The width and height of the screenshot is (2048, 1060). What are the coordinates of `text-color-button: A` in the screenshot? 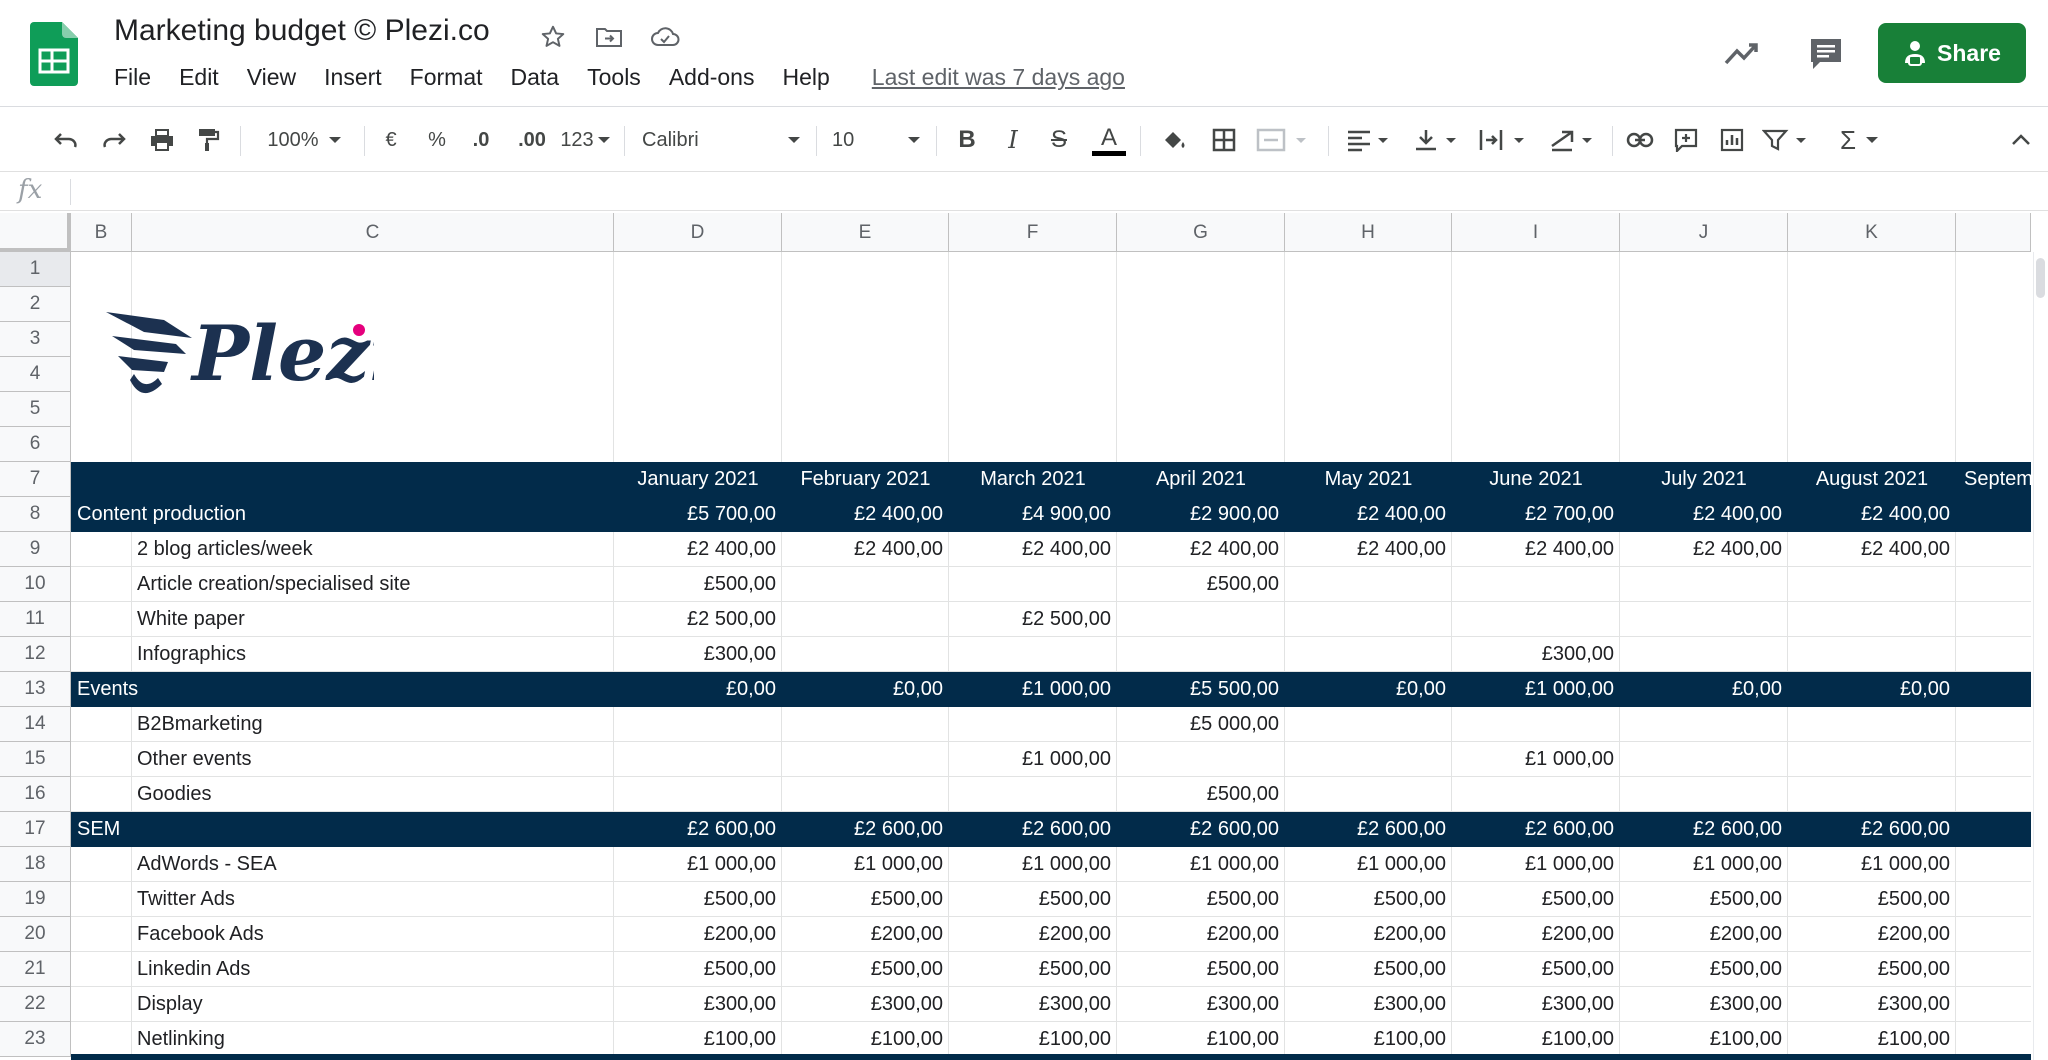 It's located at (1109, 140).